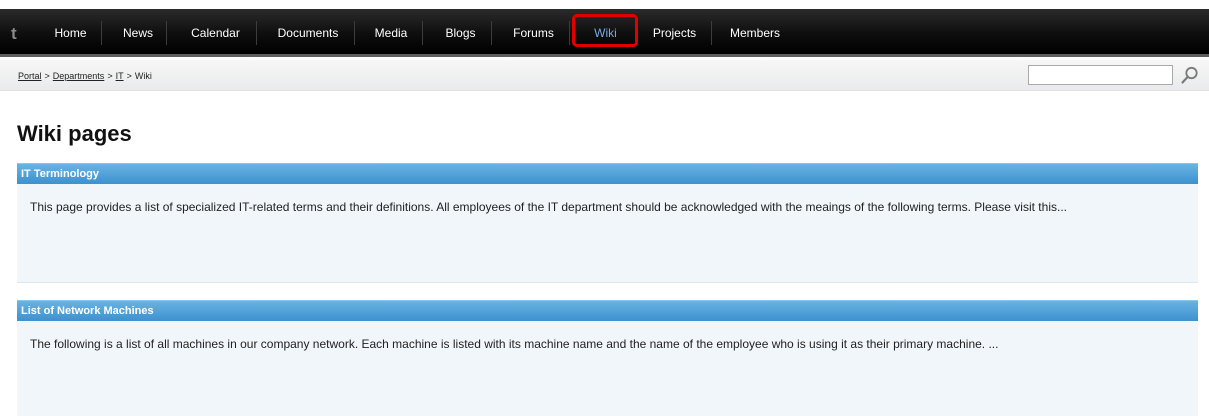 Image resolution: width=1209 pixels, height=416 pixels. What do you see at coordinates (675, 33) in the screenshot?
I see `nav-item-projects: Projects` at bounding box center [675, 33].